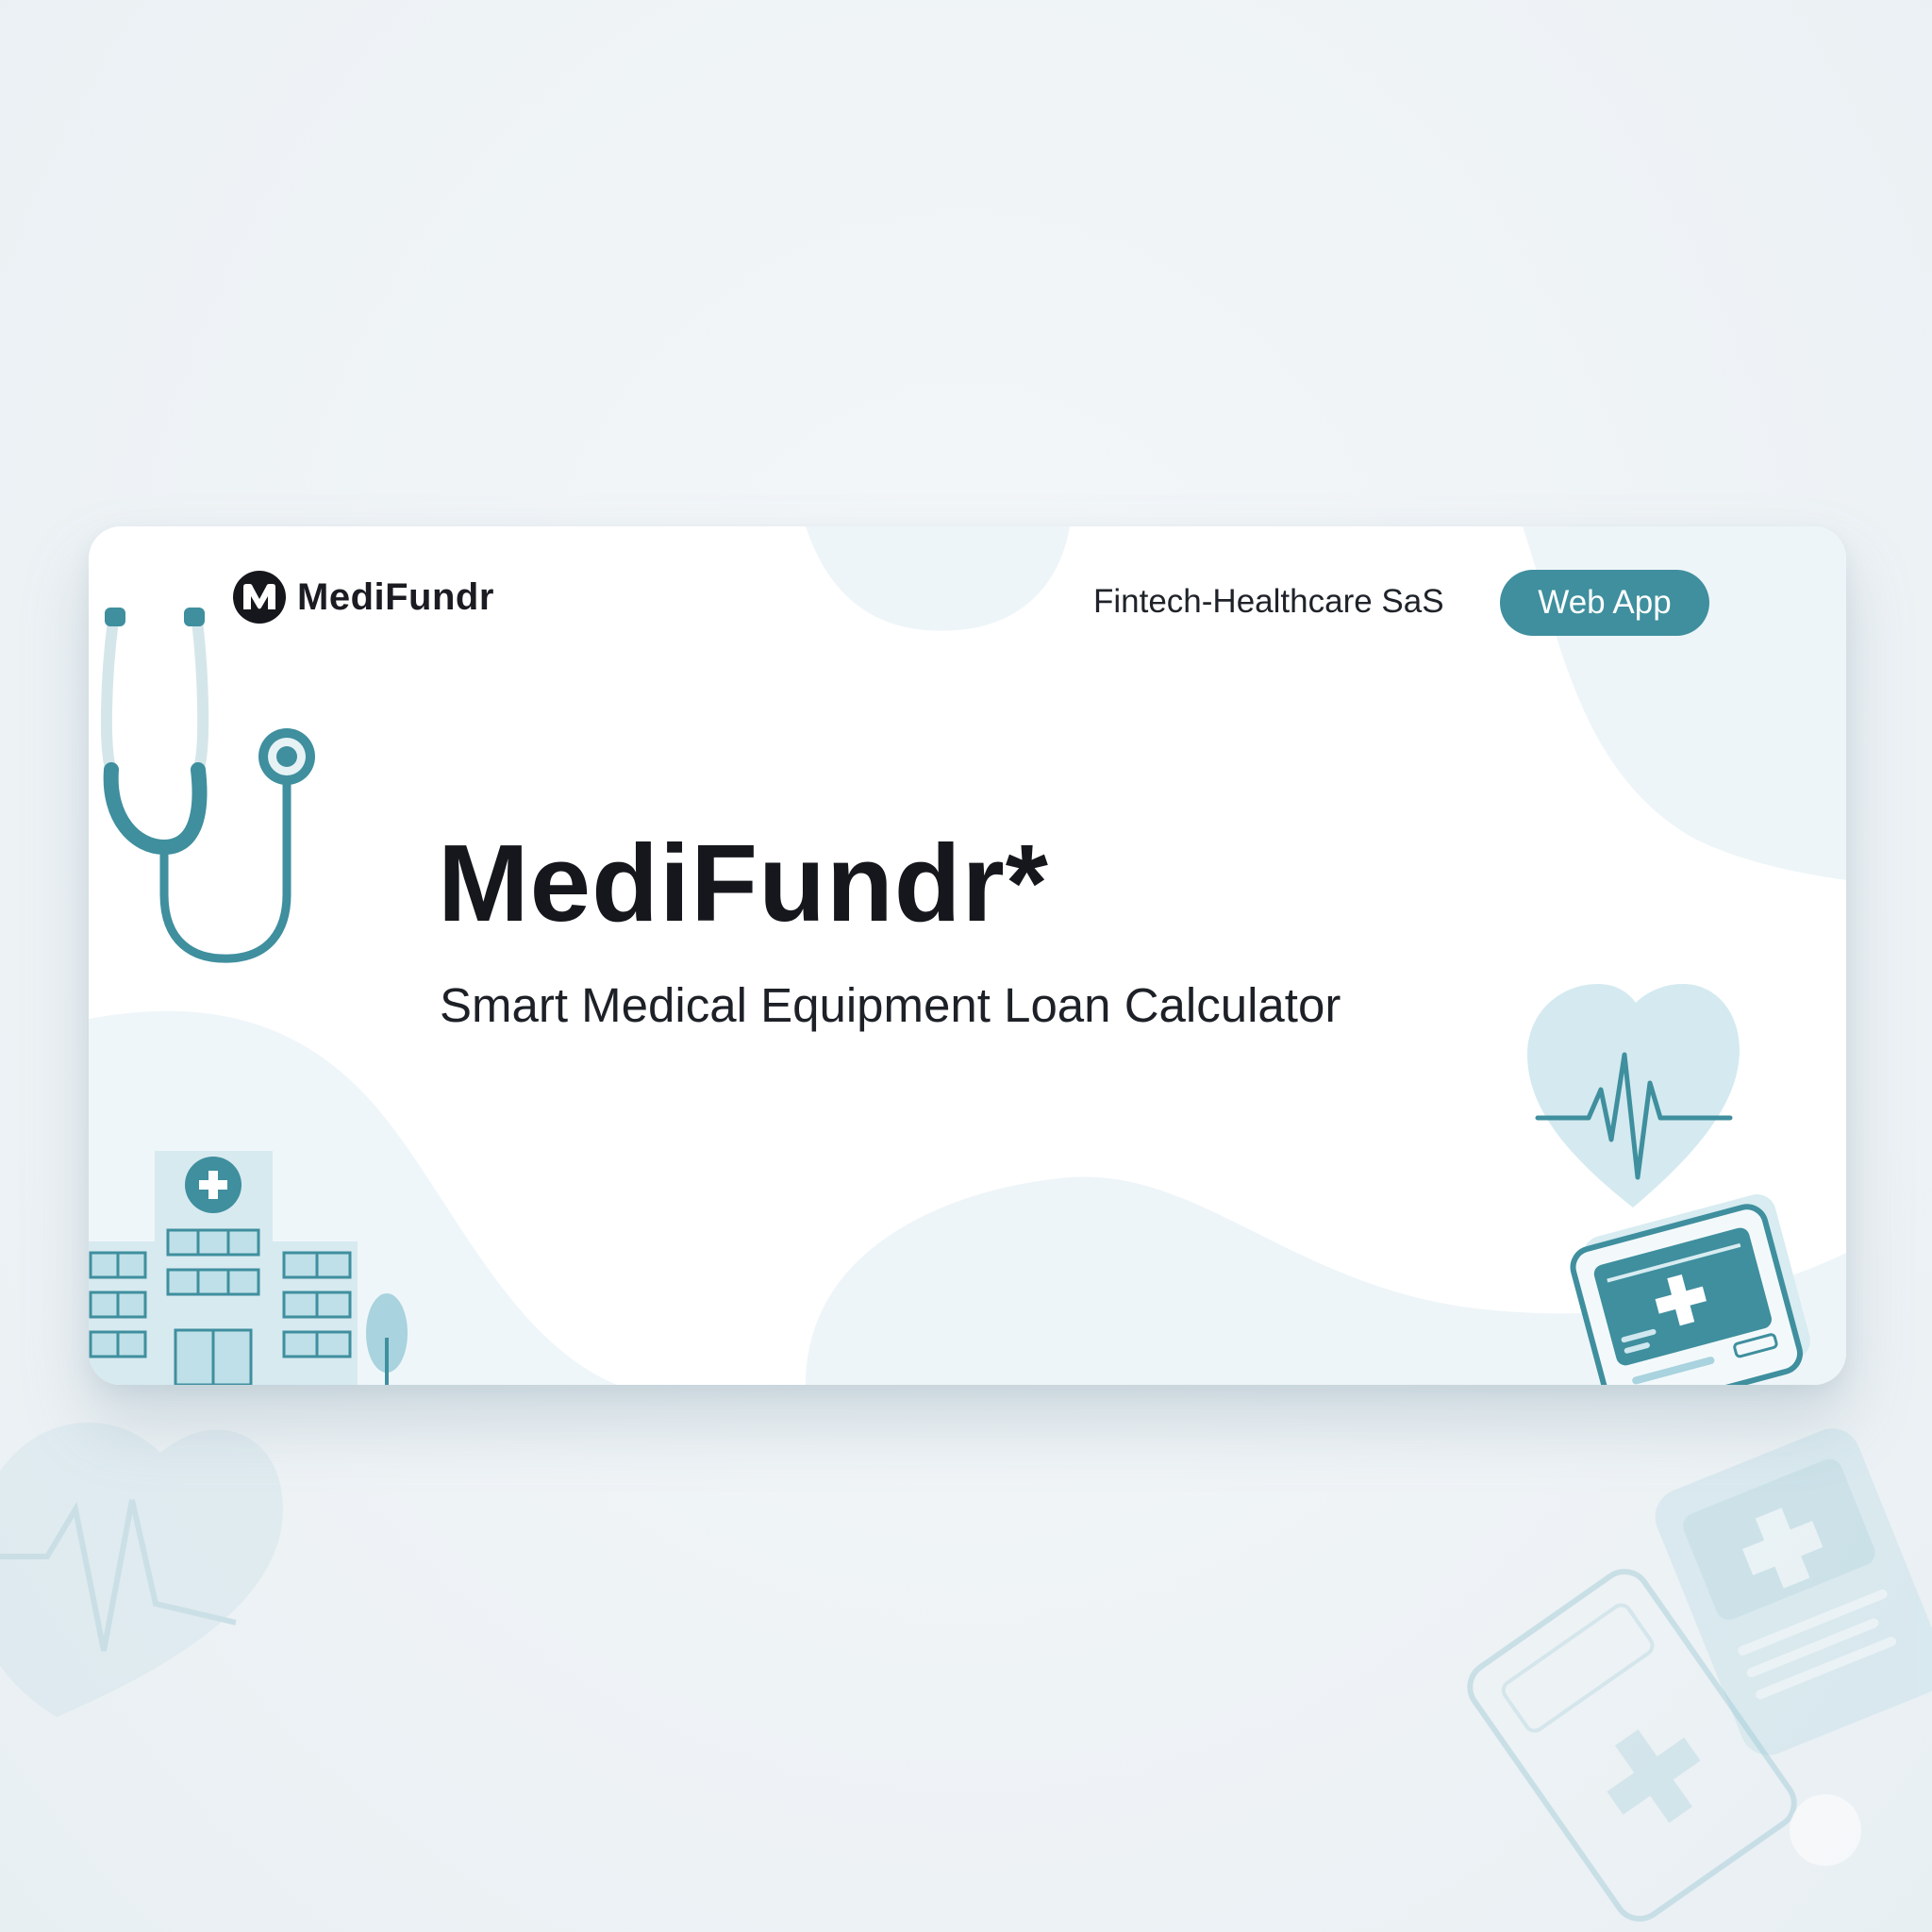 This screenshot has width=1932, height=1932. Describe the element at coordinates (1794, 1592) in the screenshot. I see `faded-medical-tablet-icon` at that location.